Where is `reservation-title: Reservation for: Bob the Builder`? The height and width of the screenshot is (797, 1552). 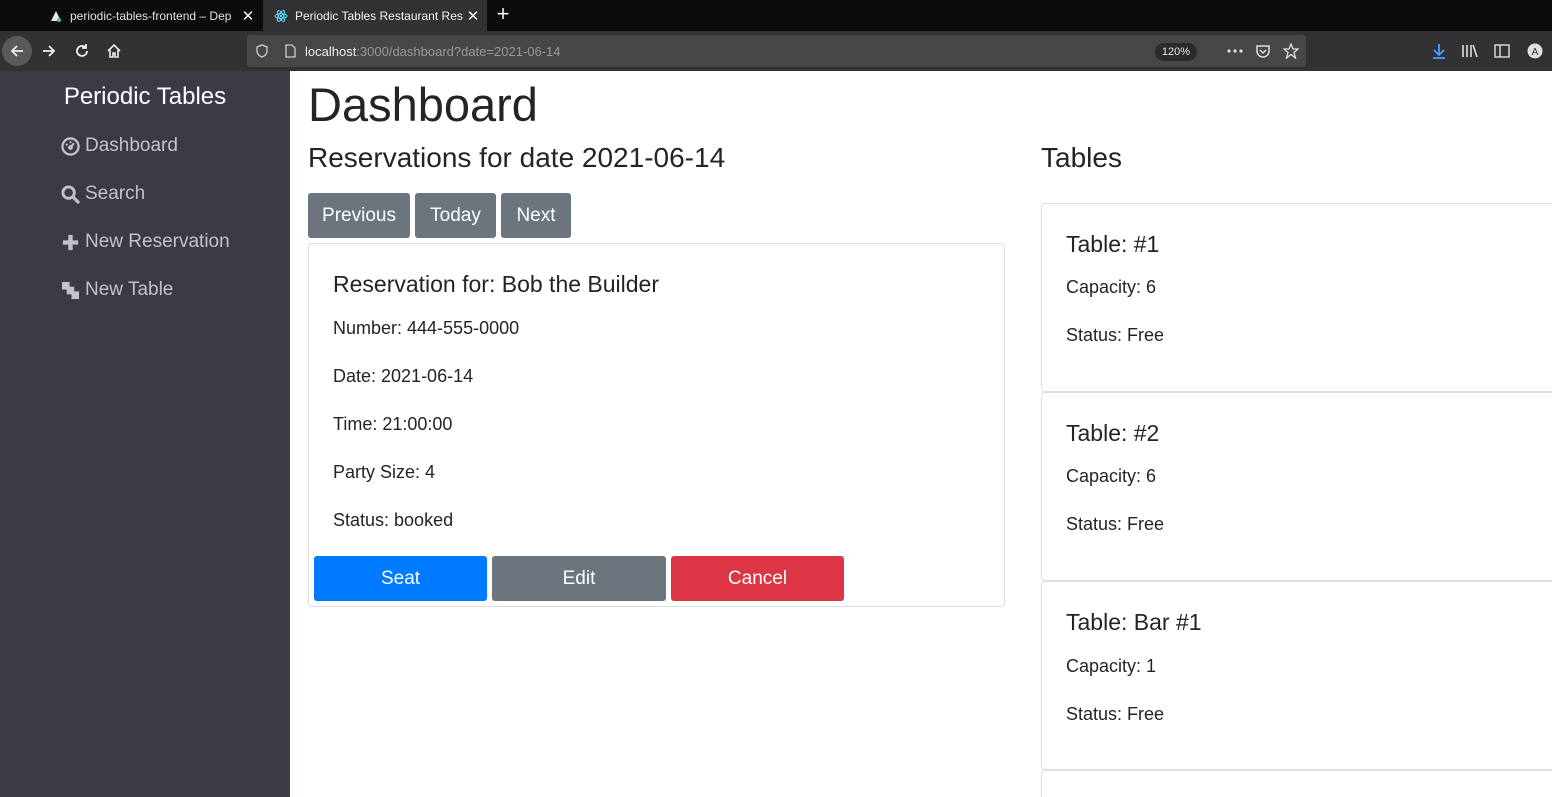 reservation-title: Reservation for: Bob the Builder is located at coordinates (496, 284).